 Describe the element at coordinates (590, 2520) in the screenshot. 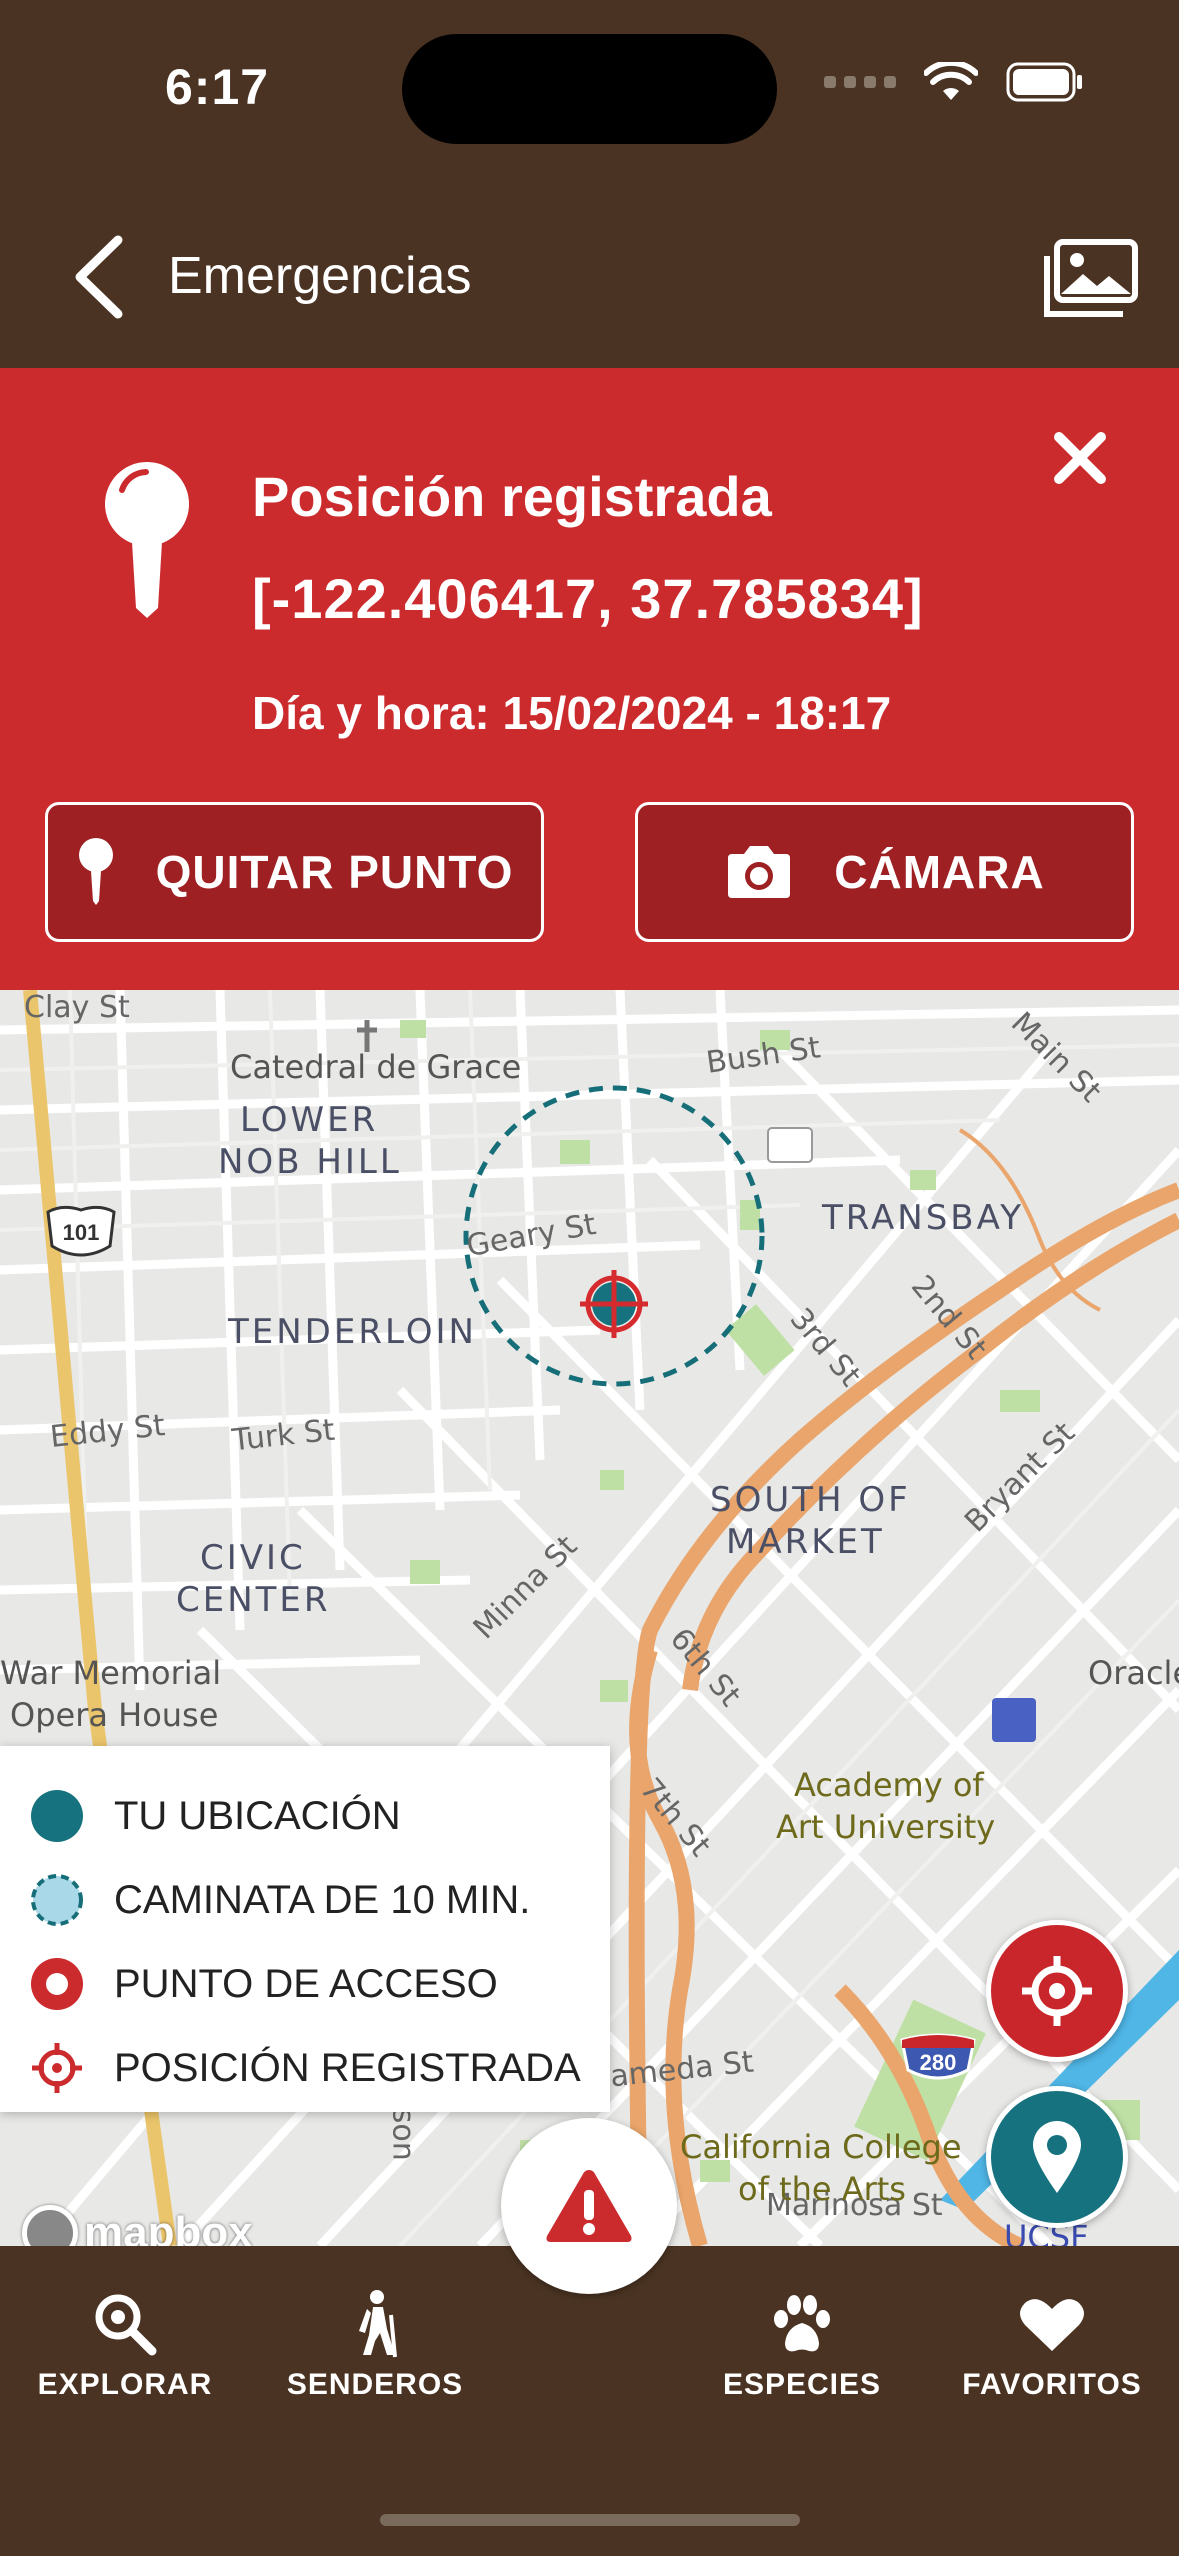

I see `home-indicator` at that location.